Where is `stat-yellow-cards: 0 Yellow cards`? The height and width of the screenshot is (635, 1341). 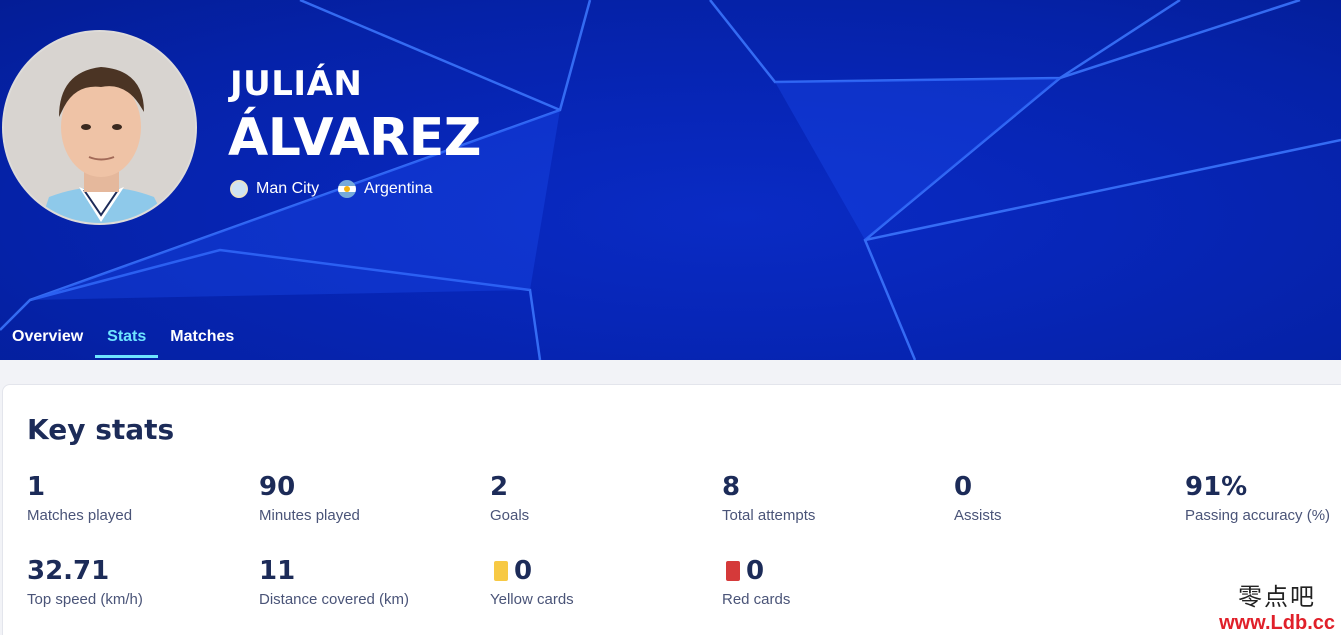 stat-yellow-cards: 0 Yellow cards is located at coordinates (602, 581).